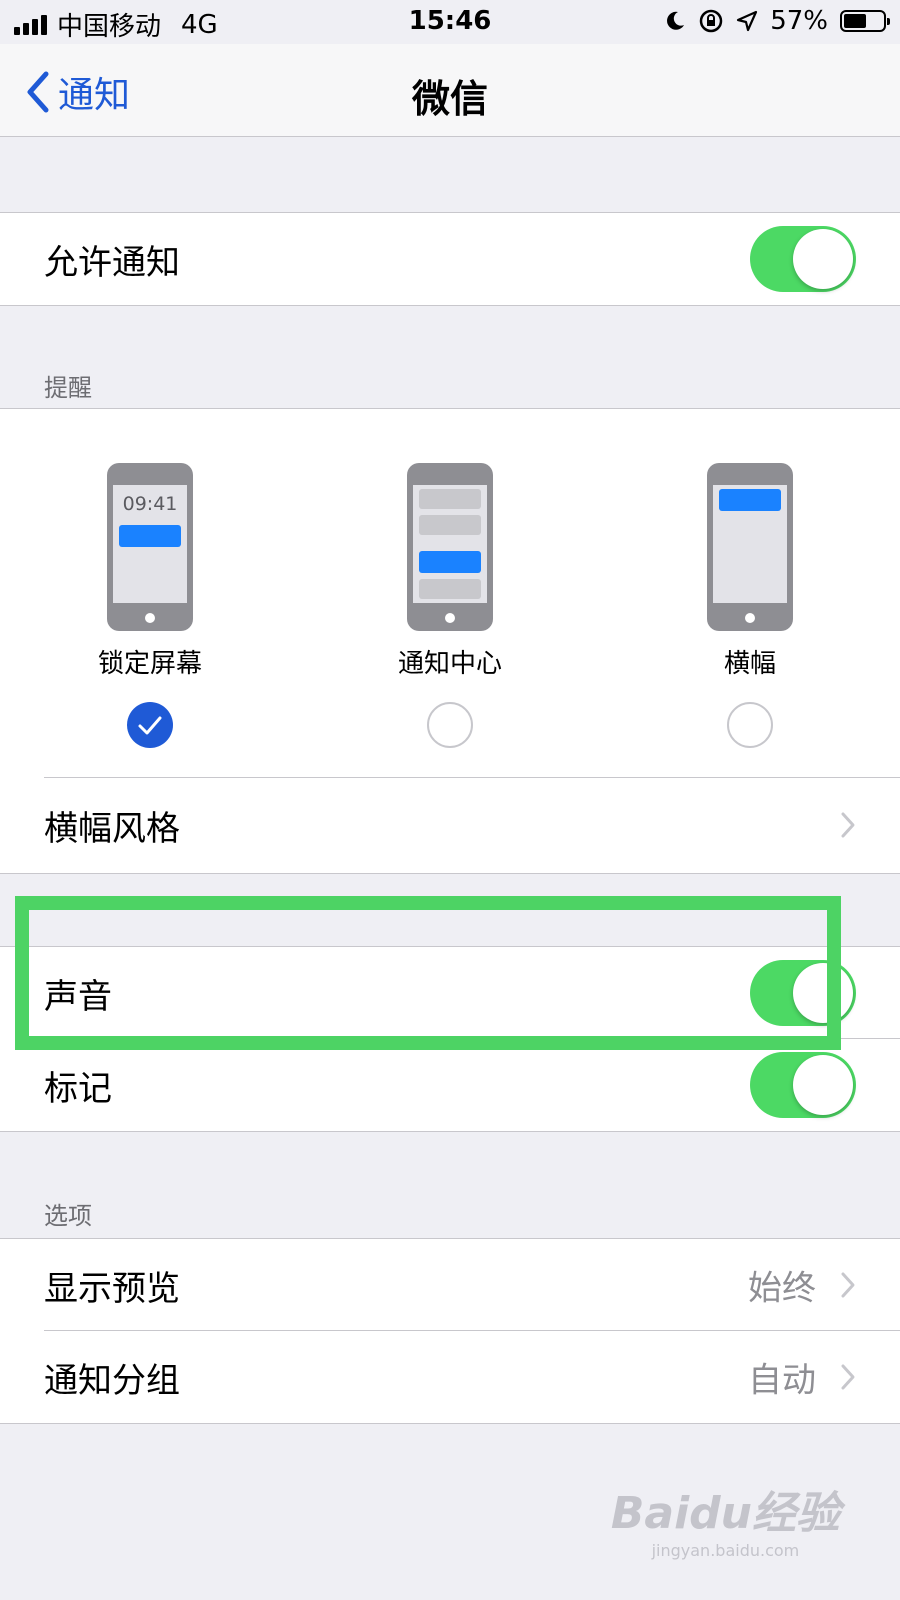 The image size is (900, 1600). I want to click on show-previews-value: 始终, so click(782, 1288).